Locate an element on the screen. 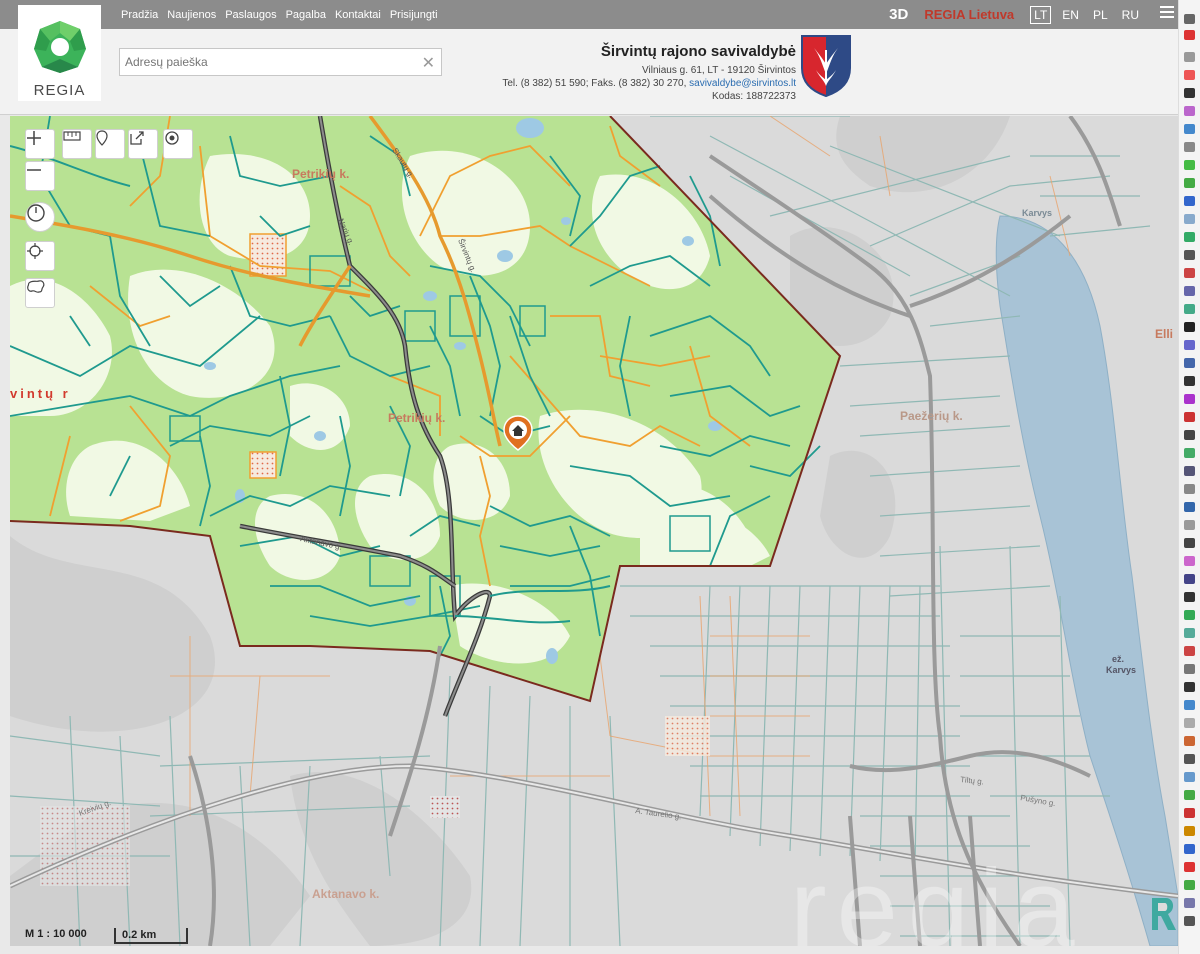 The width and height of the screenshot is (1200, 954). zoom-in-button is located at coordinates (40, 144).